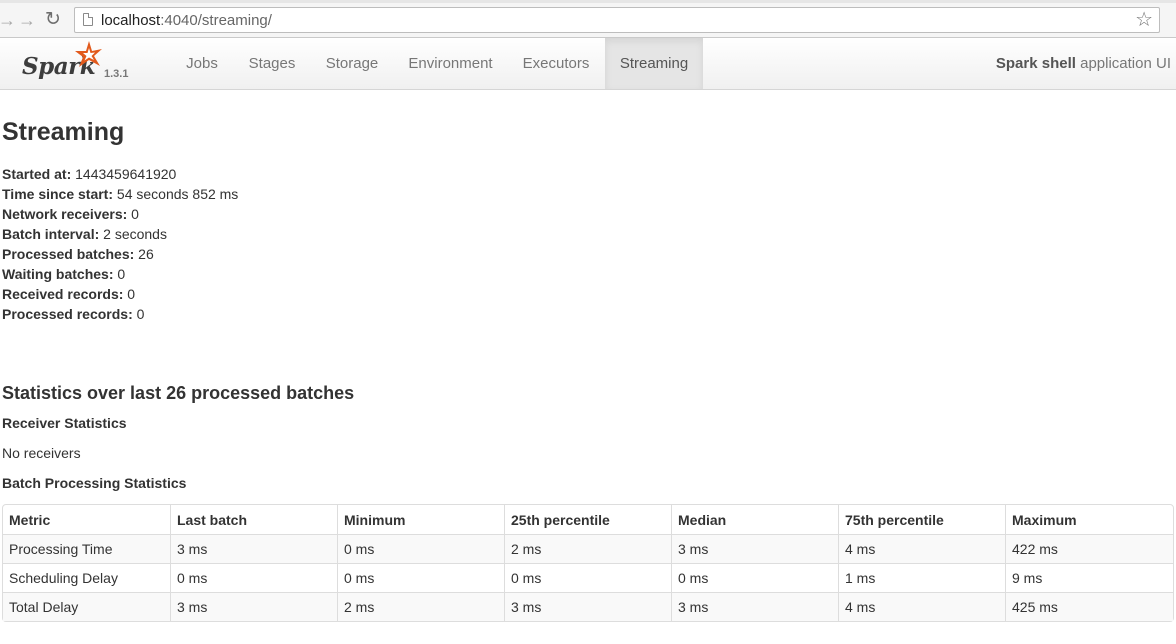 Image resolution: width=1176 pixels, height=644 pixels. What do you see at coordinates (64, 423) in the screenshot?
I see `receiver-statistics-heading: Receiver Statistics` at bounding box center [64, 423].